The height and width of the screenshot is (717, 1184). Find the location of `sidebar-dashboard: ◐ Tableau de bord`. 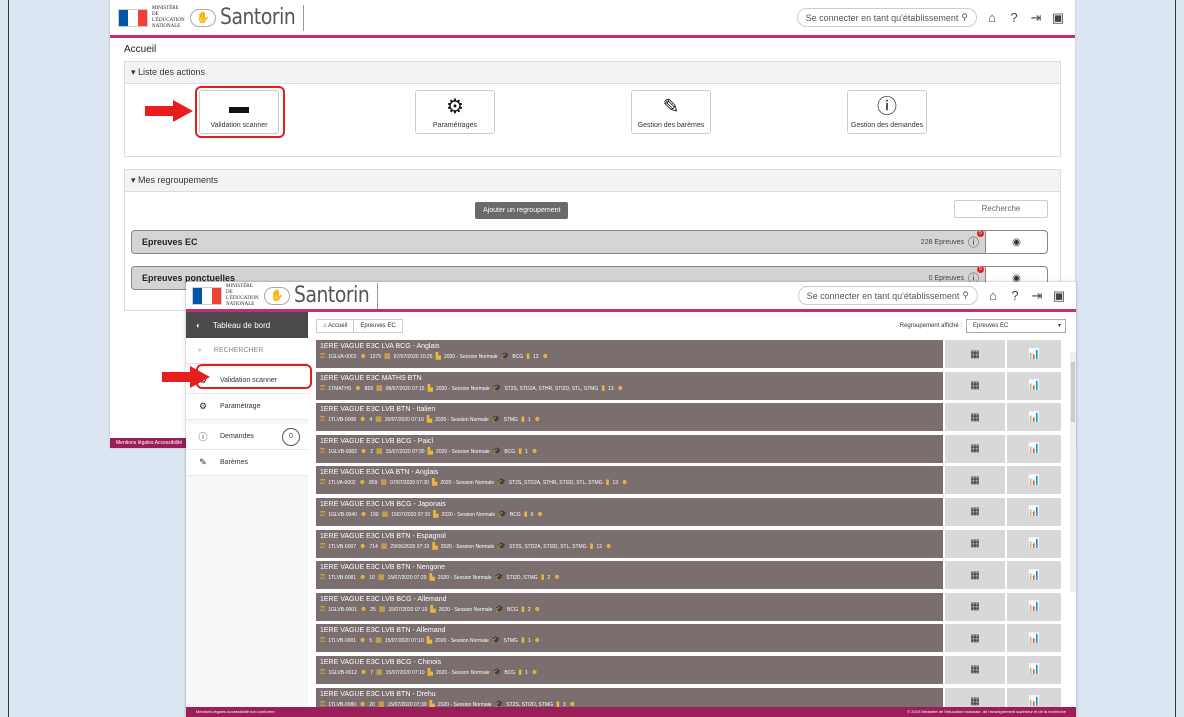

sidebar-dashboard: ◐ Tableau de bord is located at coordinates (247, 325).